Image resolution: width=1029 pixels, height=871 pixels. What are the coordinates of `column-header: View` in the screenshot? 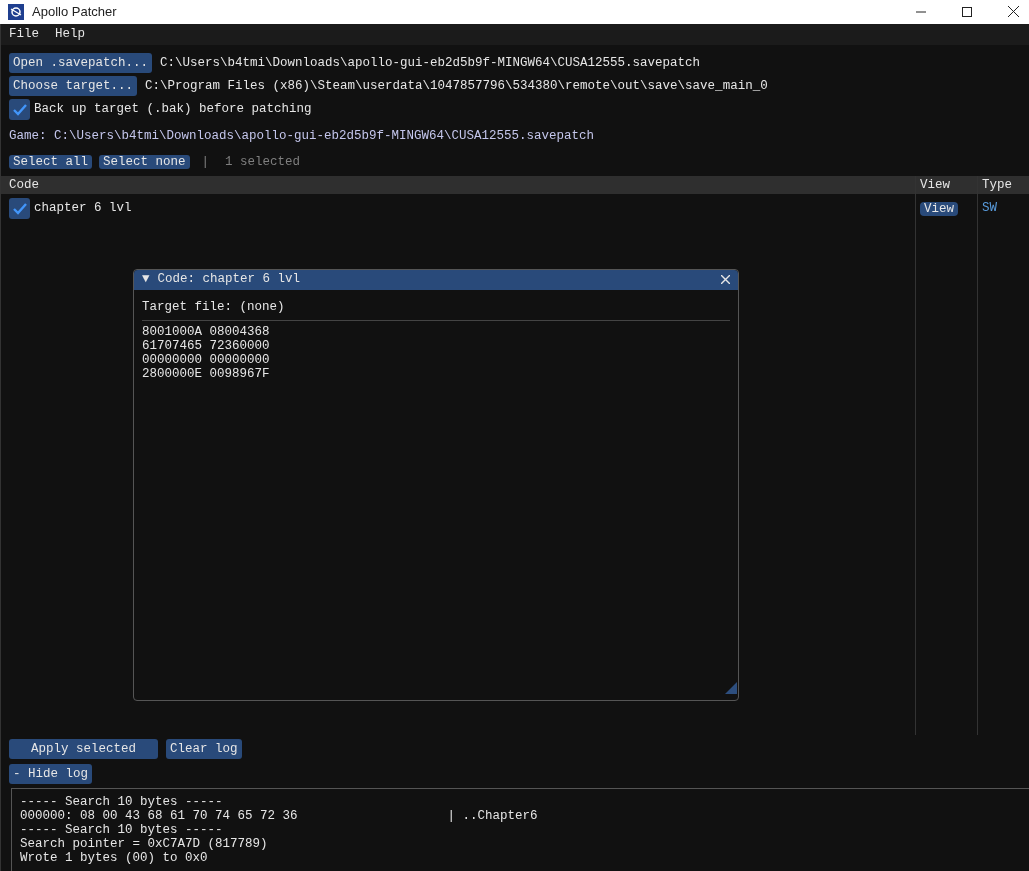 It's located at (935, 184).